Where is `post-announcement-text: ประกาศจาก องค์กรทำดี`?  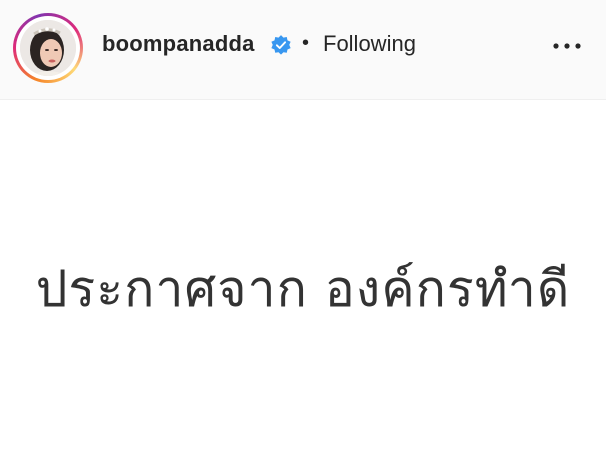
post-announcement-text: ประกาศจาก องค์กรทำดี is located at coordinates (303, 289).